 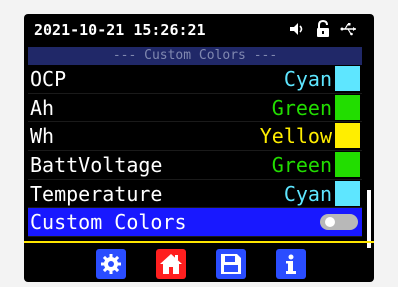 I want to click on info-icon, so click(x=291, y=264).